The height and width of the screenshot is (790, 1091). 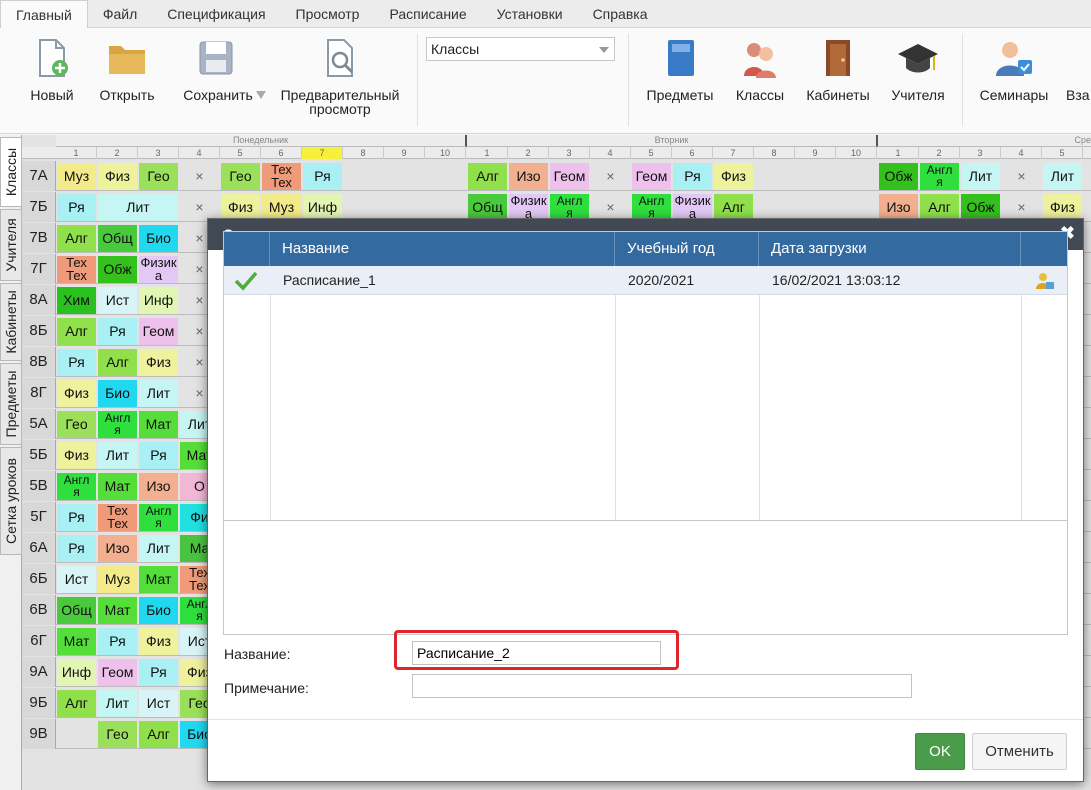 I want to click on class-name: 5Г, so click(x=39, y=517).